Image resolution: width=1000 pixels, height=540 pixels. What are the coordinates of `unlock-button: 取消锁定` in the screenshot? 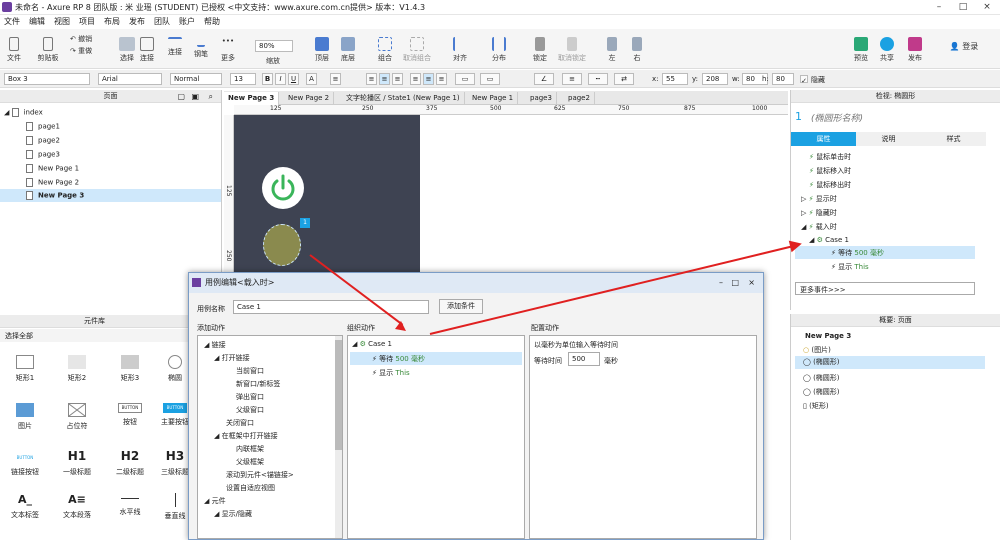 It's located at (572, 50).